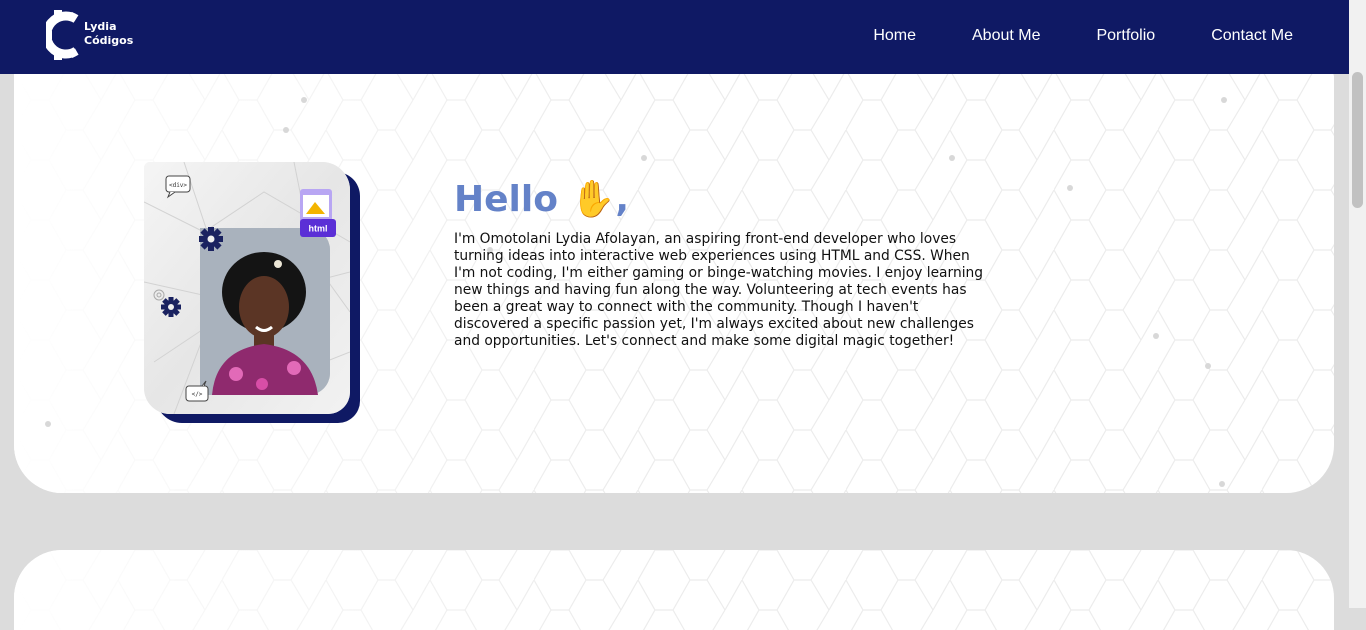 The image size is (1366, 630). Describe the element at coordinates (211, 239) in the screenshot. I see `gear-icon` at that location.